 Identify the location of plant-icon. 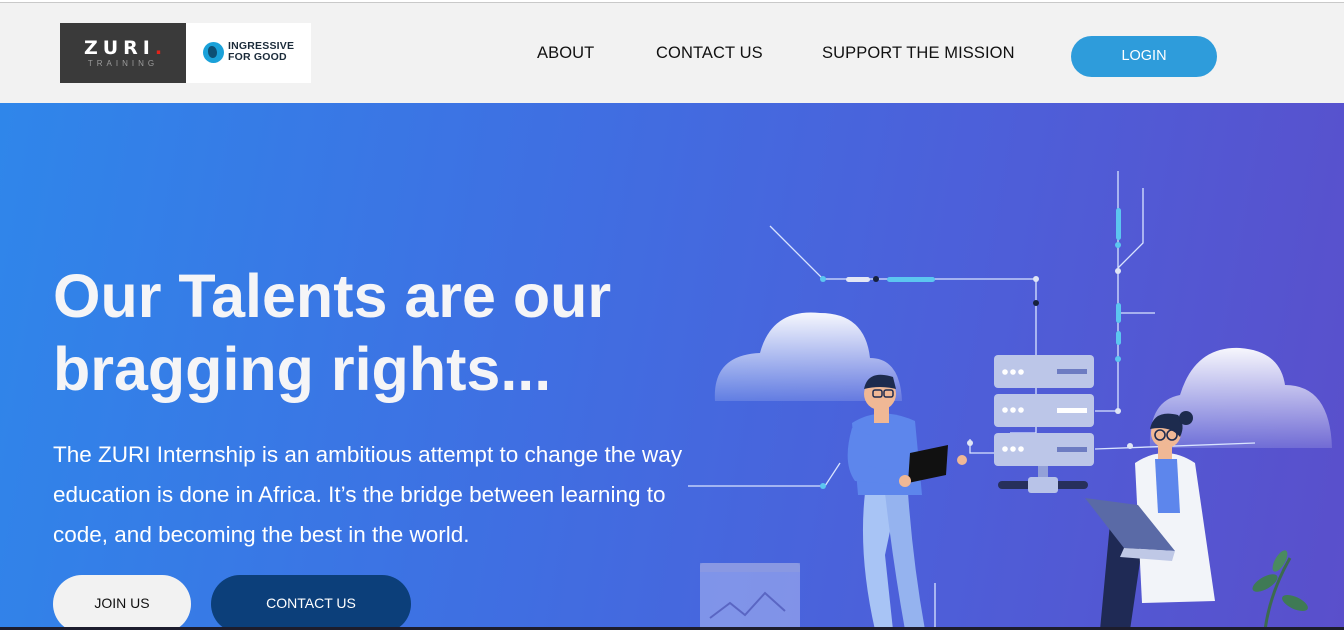
(1280, 590).